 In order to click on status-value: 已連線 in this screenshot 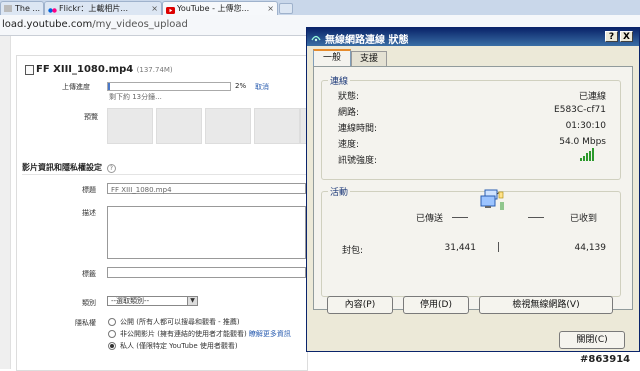, I will do `click(592, 97)`.